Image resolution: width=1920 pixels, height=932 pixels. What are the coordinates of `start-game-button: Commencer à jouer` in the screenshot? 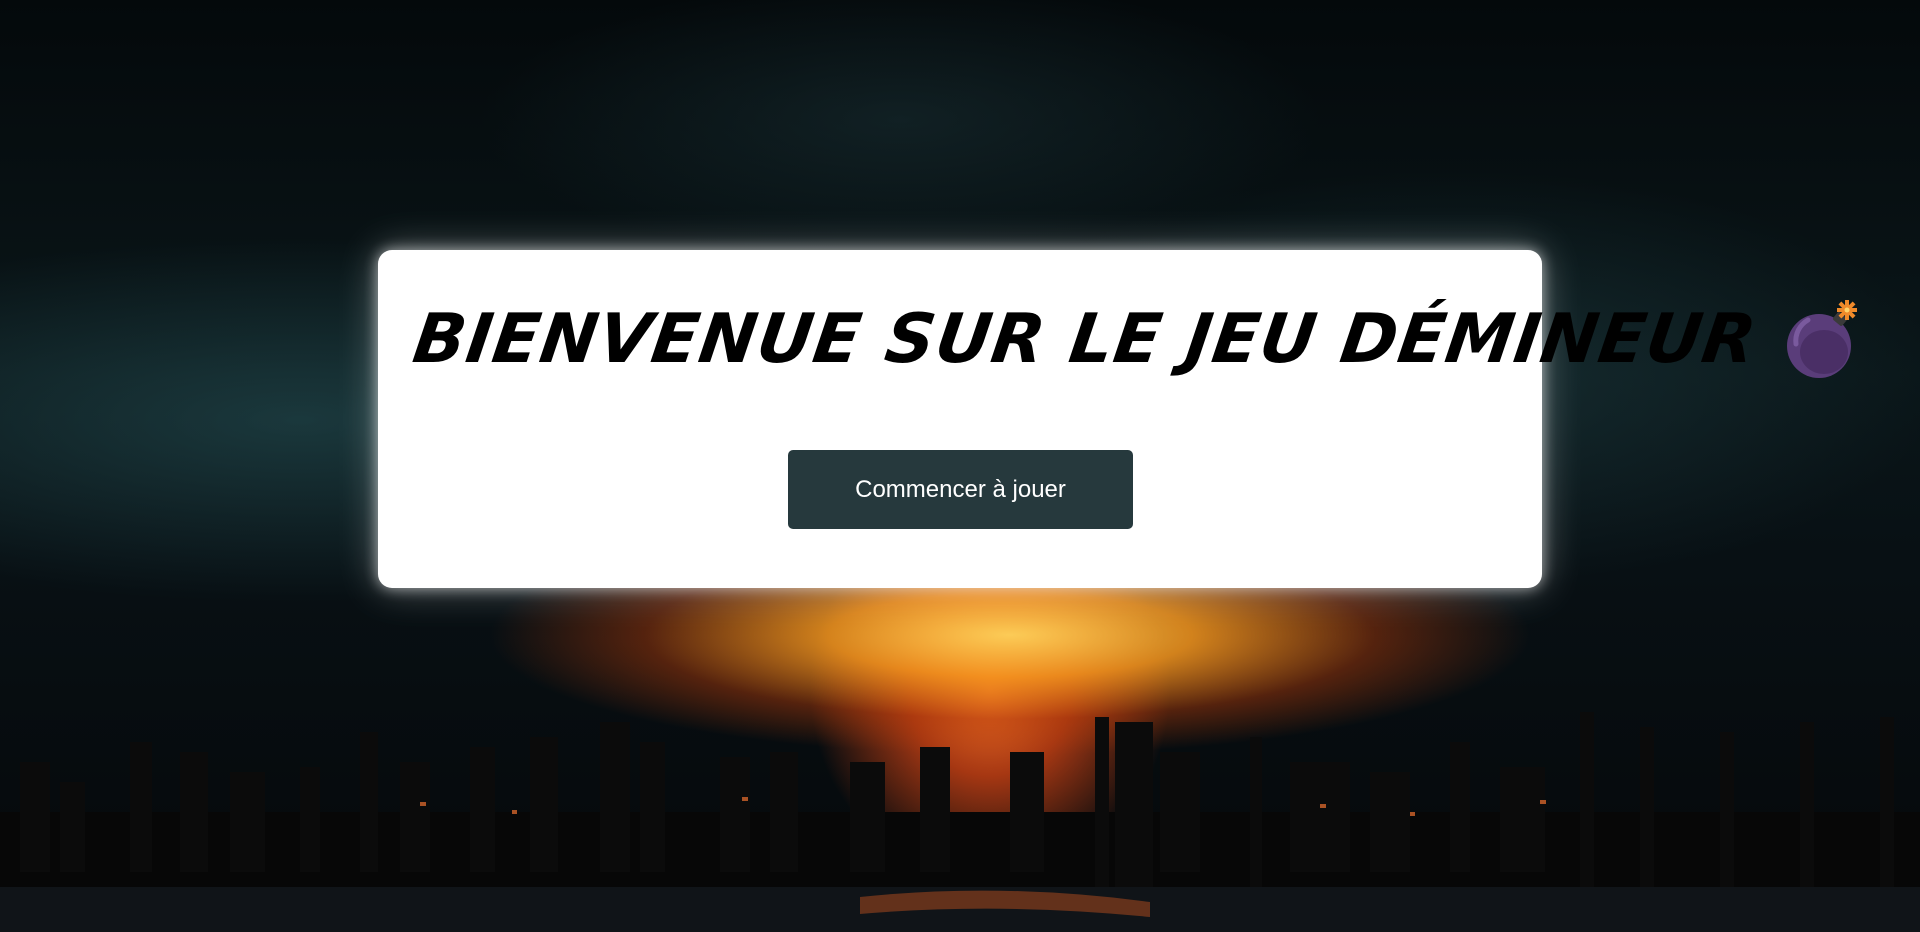 It's located at (960, 489).